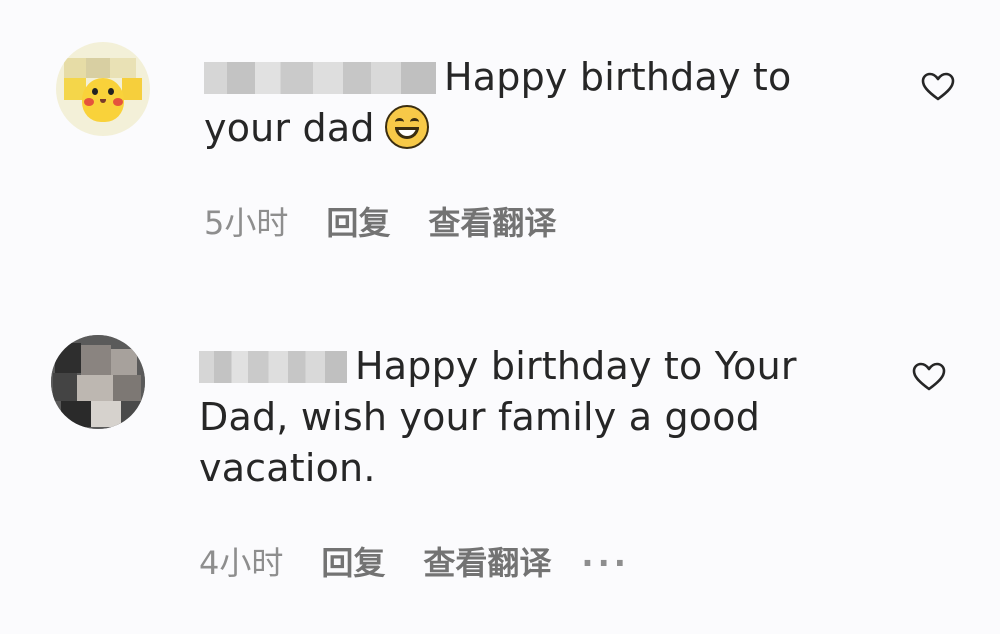  What do you see at coordinates (618, 77) in the screenshot?
I see `comment-text-line1: Happy birthday to` at bounding box center [618, 77].